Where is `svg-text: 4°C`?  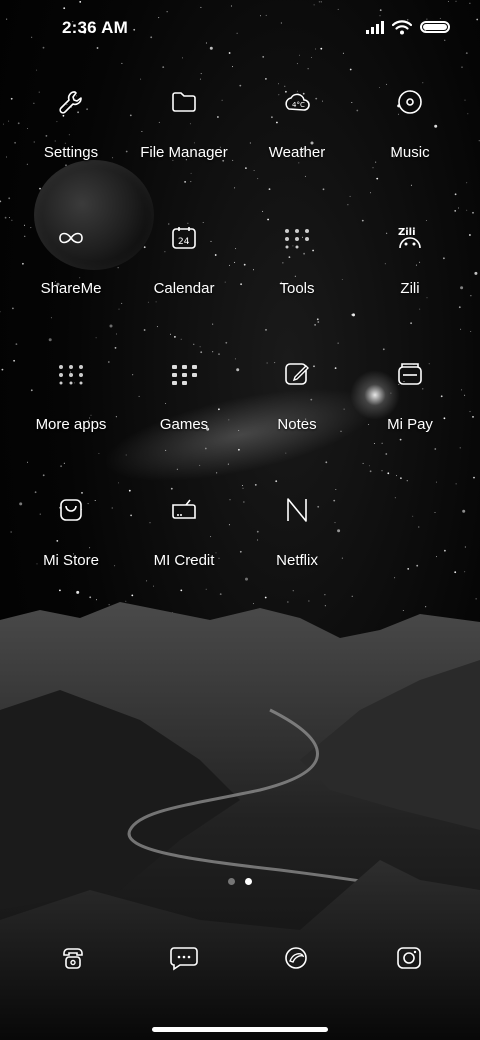
svg-text: 4°C is located at coordinates (298, 105).